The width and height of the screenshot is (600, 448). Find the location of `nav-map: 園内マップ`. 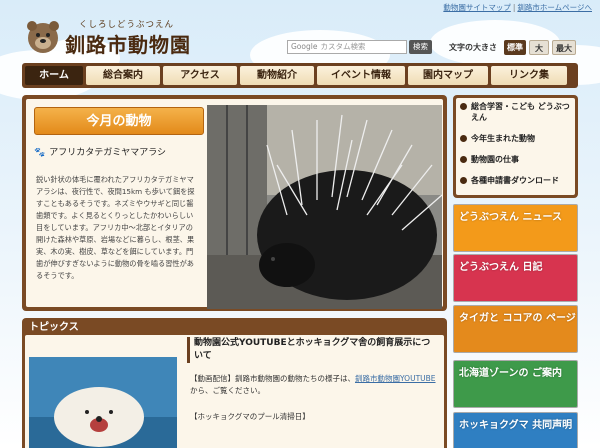

nav-map: 園内マップ is located at coordinates (448, 75).